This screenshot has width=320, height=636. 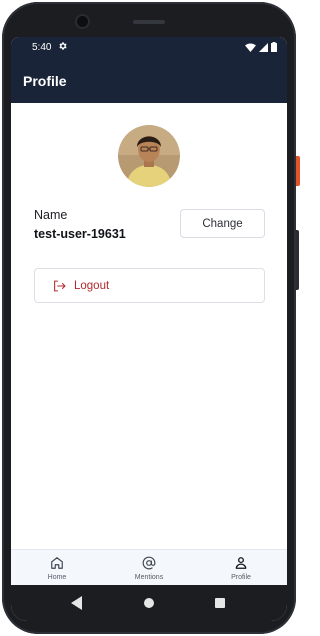 What do you see at coordinates (250, 47) in the screenshot?
I see `wifi-icon` at bounding box center [250, 47].